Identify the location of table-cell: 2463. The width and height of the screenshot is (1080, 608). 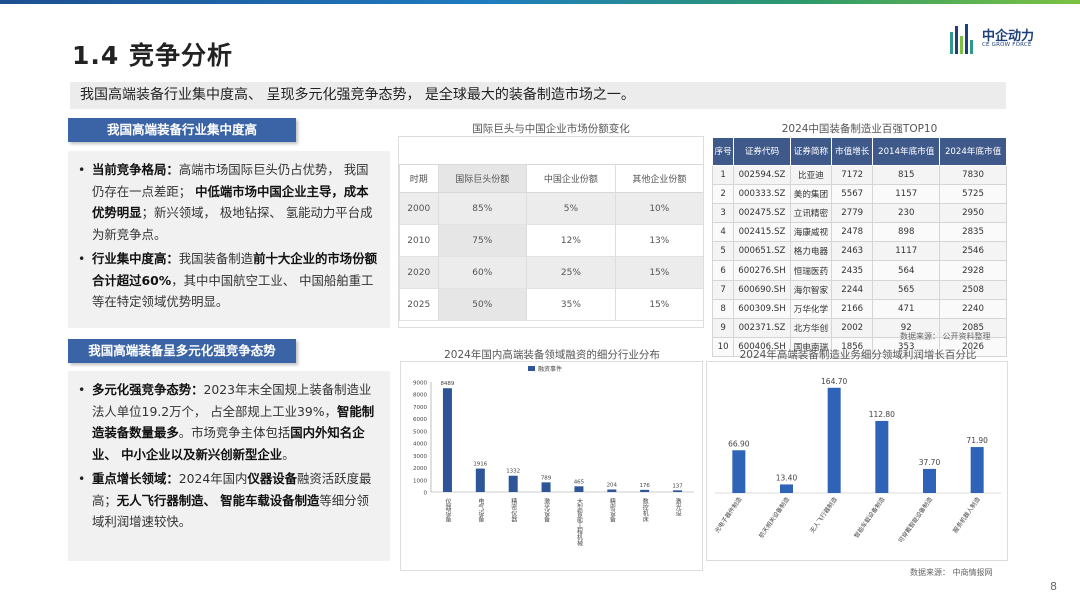
(852, 251).